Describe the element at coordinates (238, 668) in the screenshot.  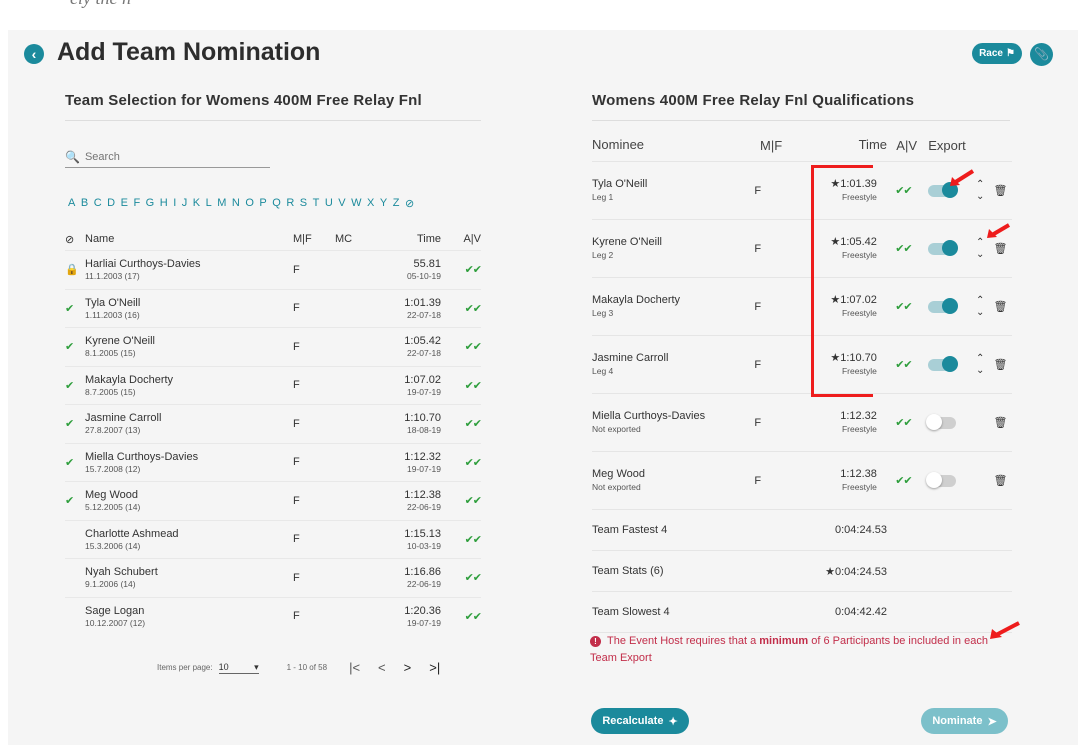
I see `items-per-page-select: 10 ▾` at that location.